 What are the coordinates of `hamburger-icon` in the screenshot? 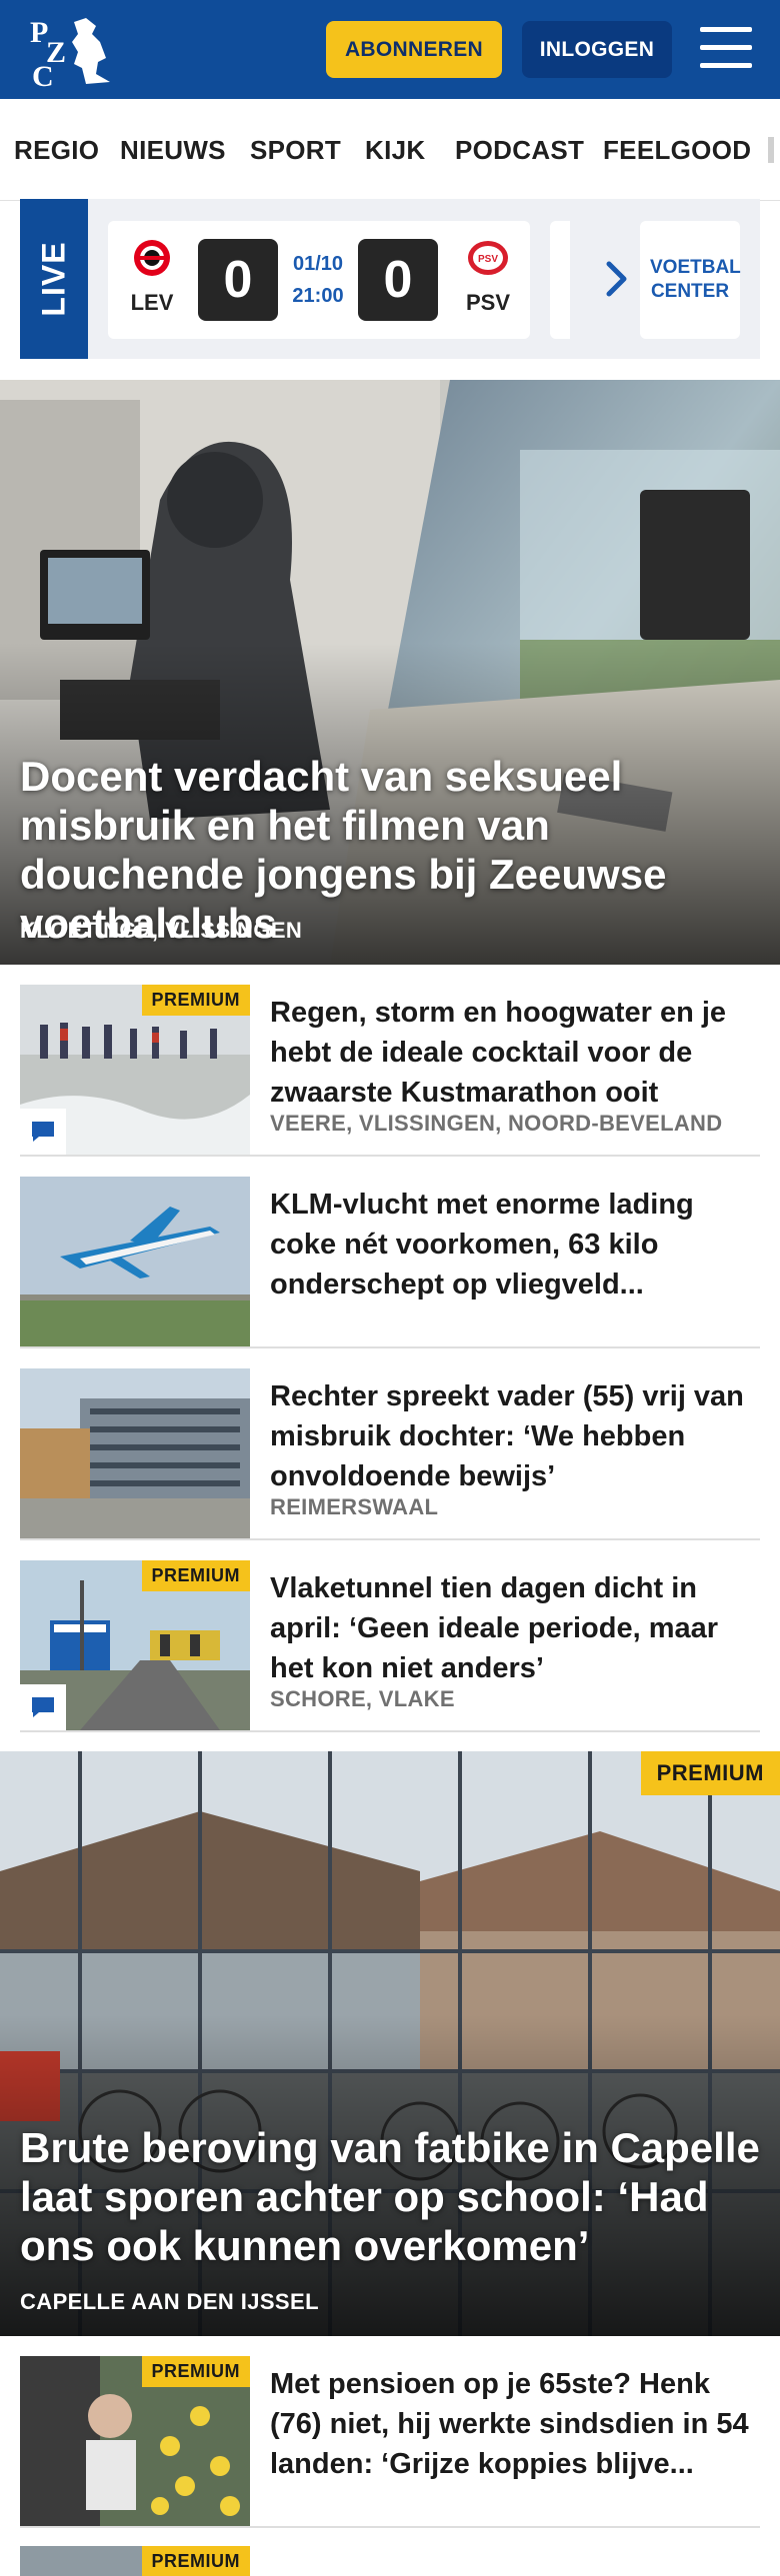 It's located at (726, 49).